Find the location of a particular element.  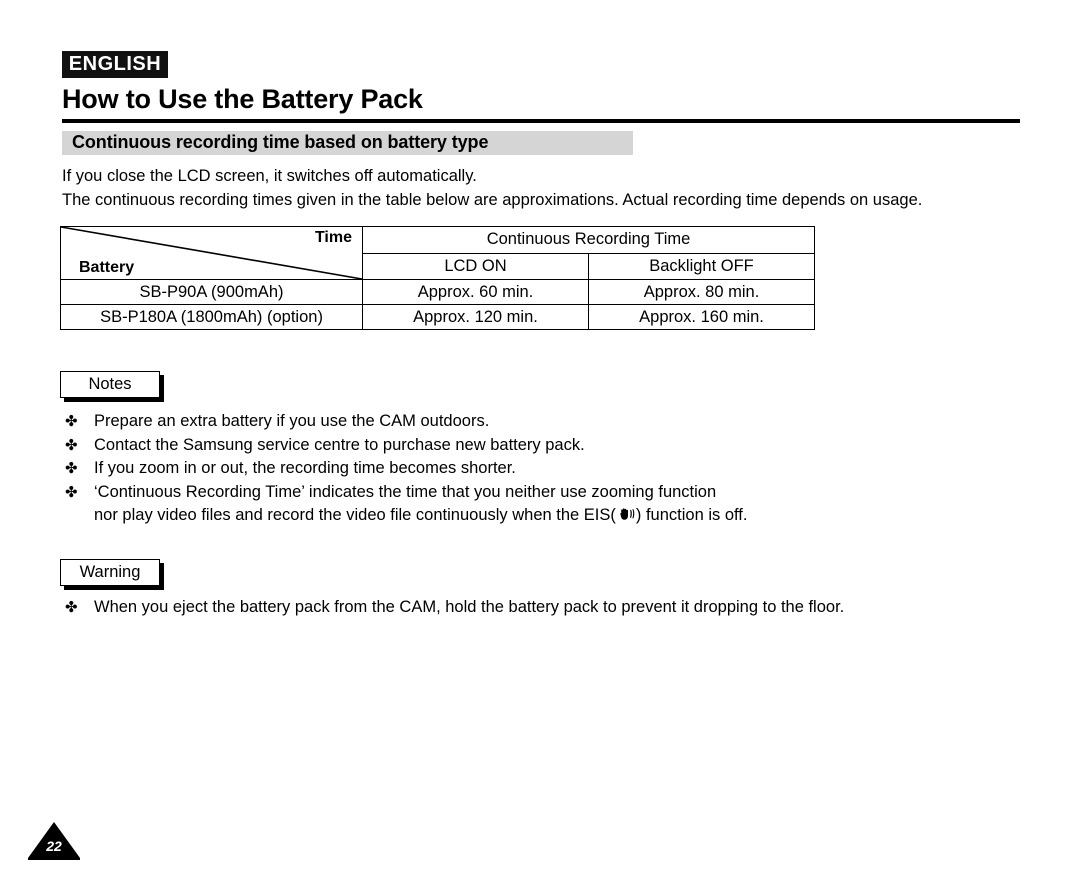

cell-backlight-off-time: Approx. 80 min. is located at coordinates (701, 292).